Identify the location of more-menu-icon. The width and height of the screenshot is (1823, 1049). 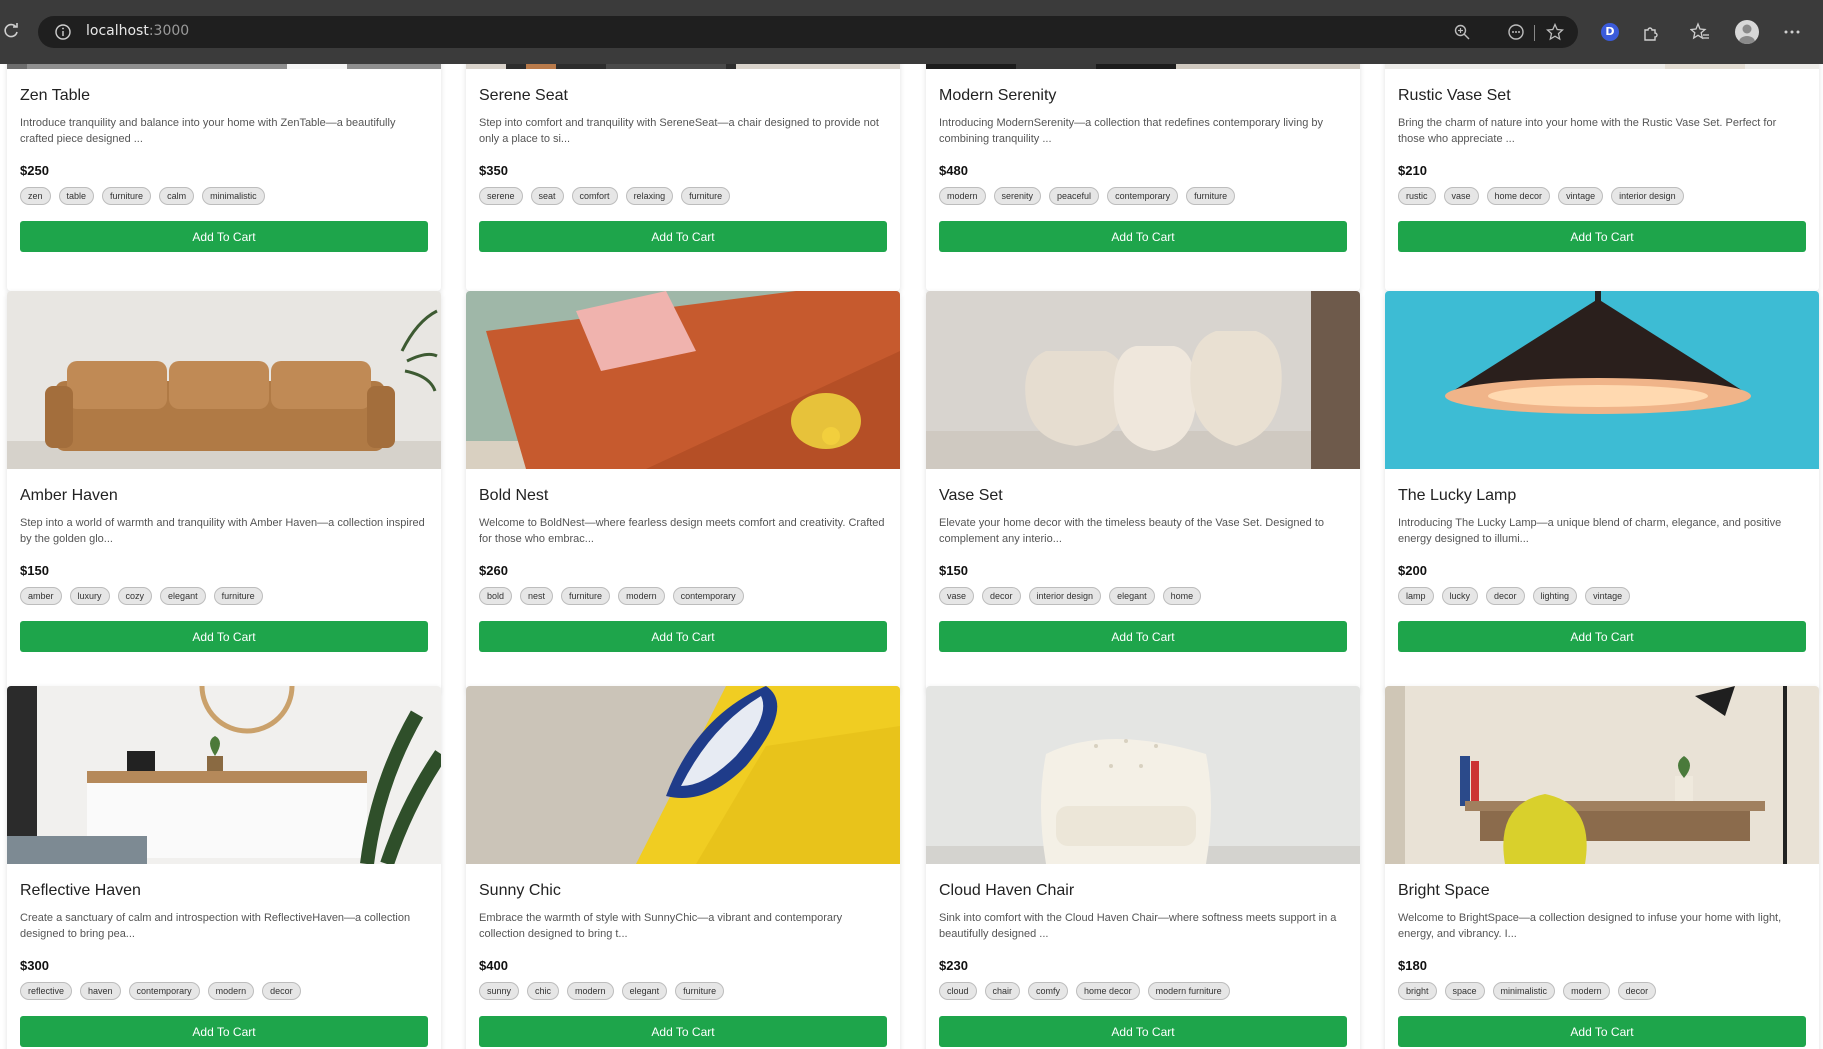
(1792, 32).